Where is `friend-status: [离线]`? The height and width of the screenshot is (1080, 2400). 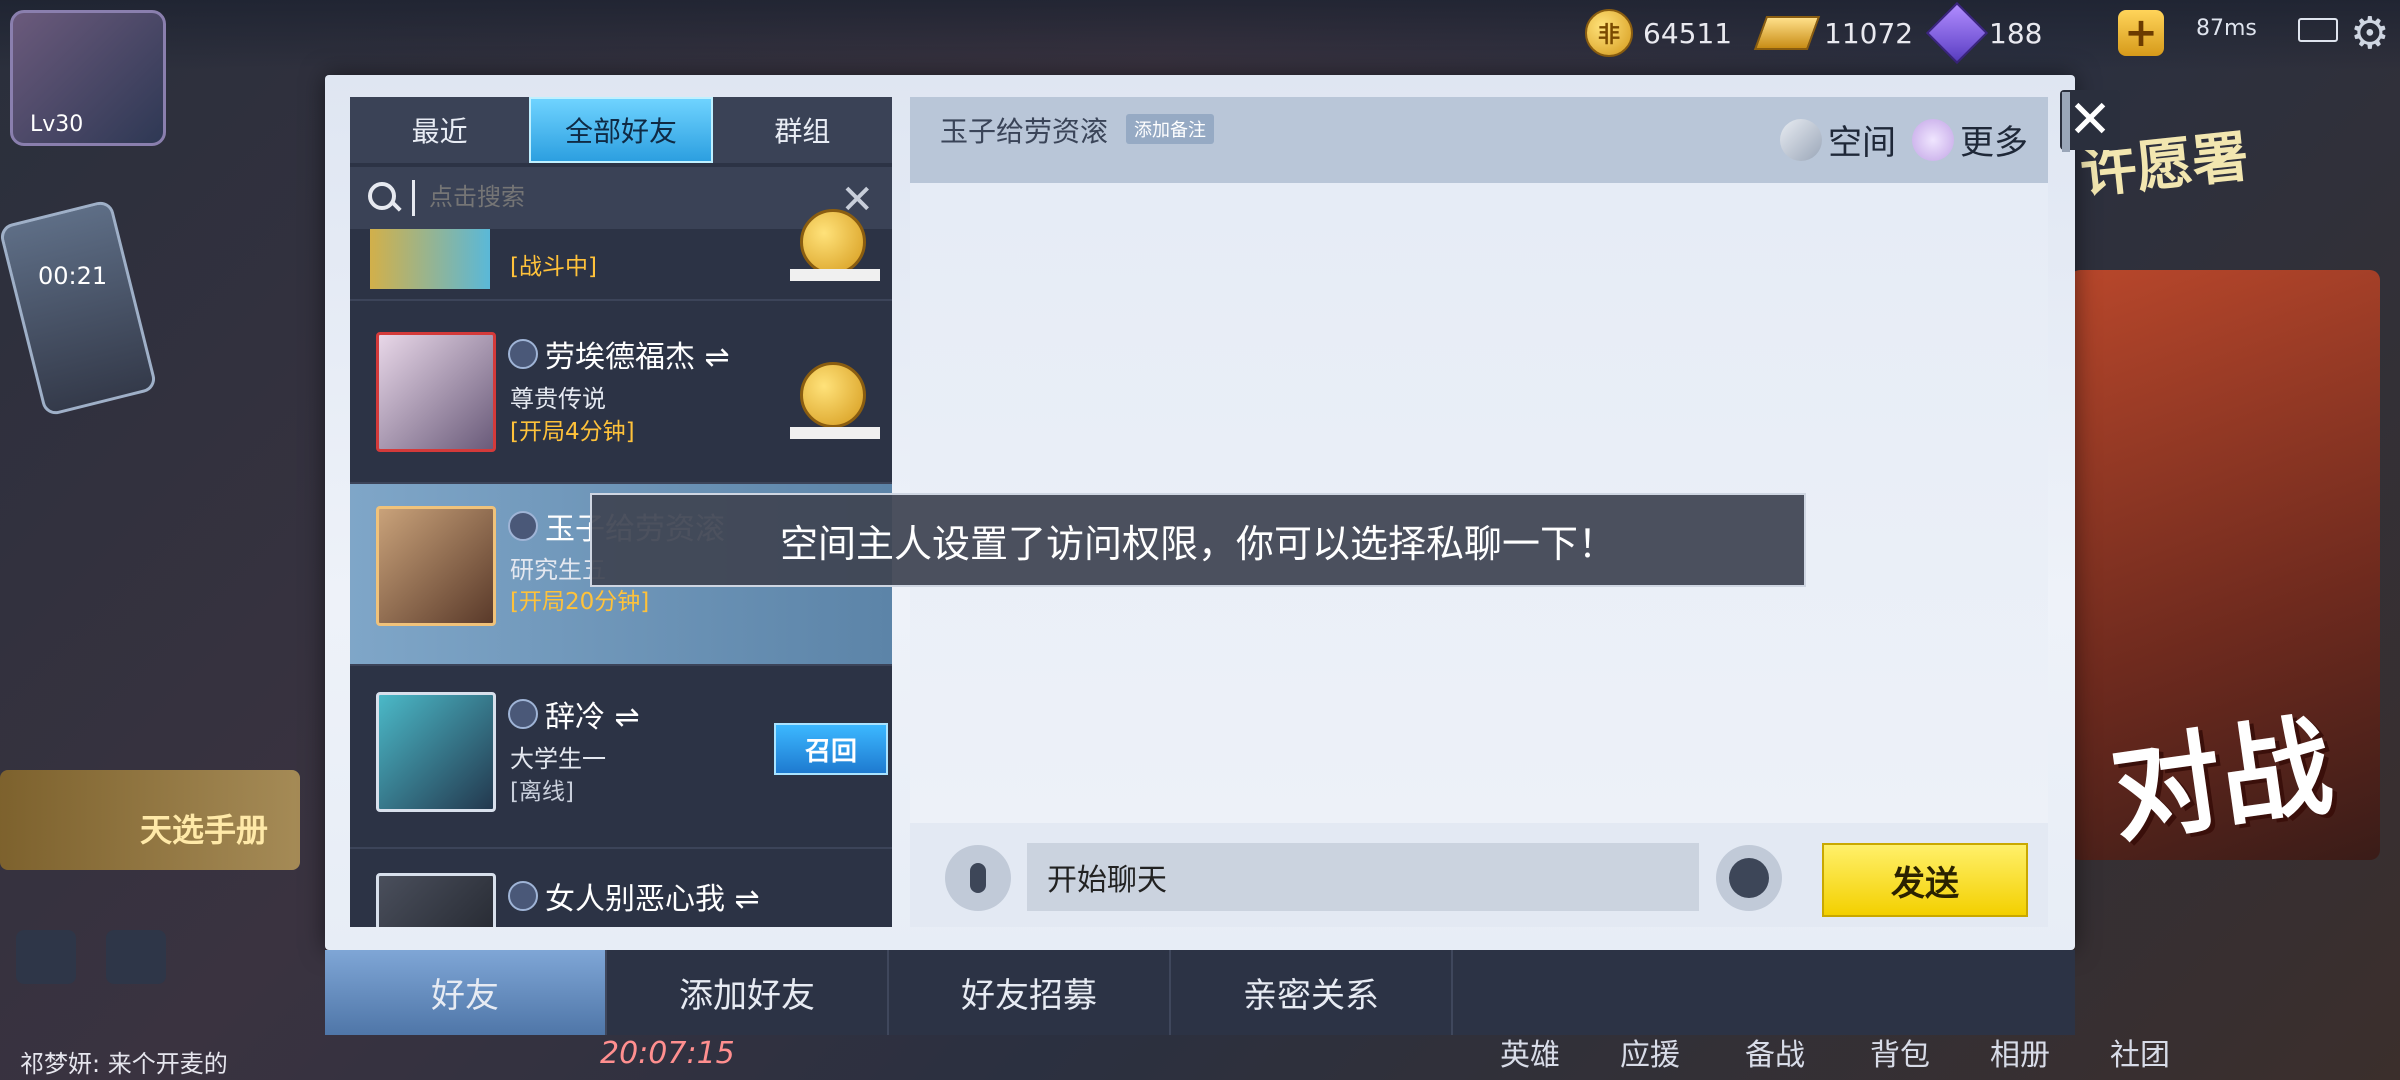 friend-status: [离线] is located at coordinates (542, 792).